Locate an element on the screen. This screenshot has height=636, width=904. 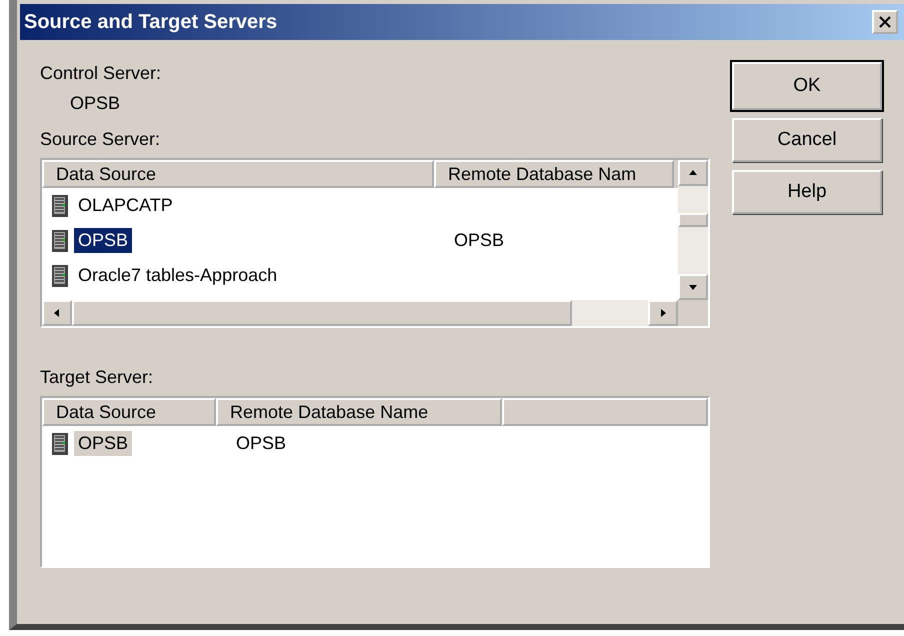
dialog-button: Cancel is located at coordinates (807, 140).